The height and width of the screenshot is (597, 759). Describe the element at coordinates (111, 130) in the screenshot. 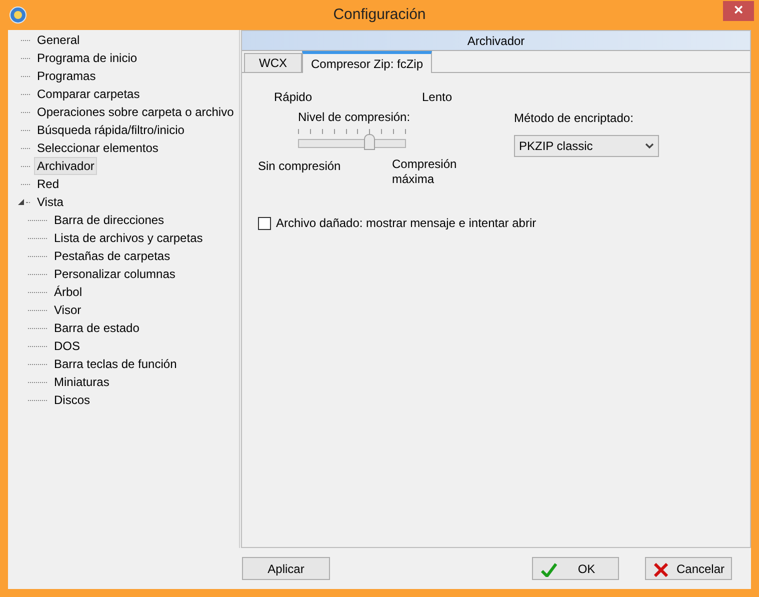

I see `tree-item: Búsqueda rápida/filtro/inicio` at that location.